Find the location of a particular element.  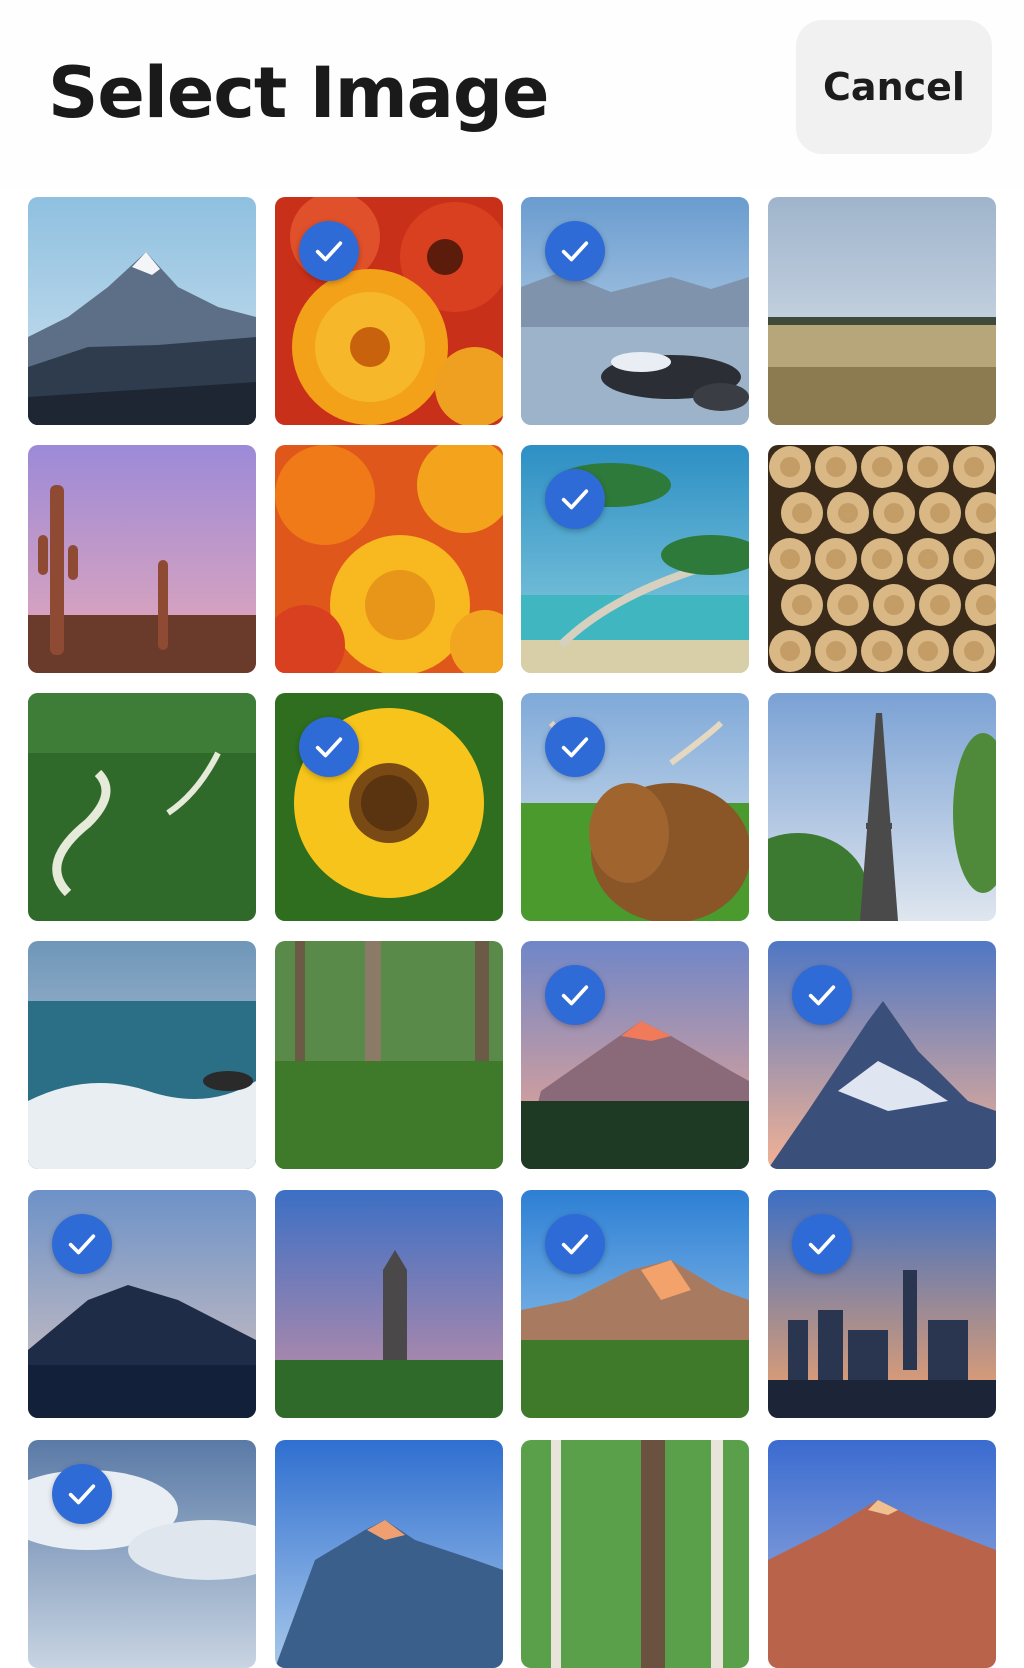

image-thumbnail-ocean-waves is located at coordinates (142, 1055).